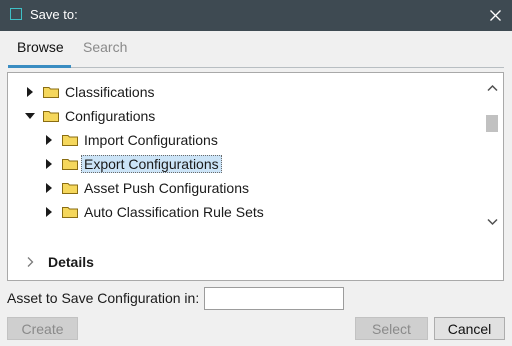  I want to click on window-title: Save to:, so click(54, 14).